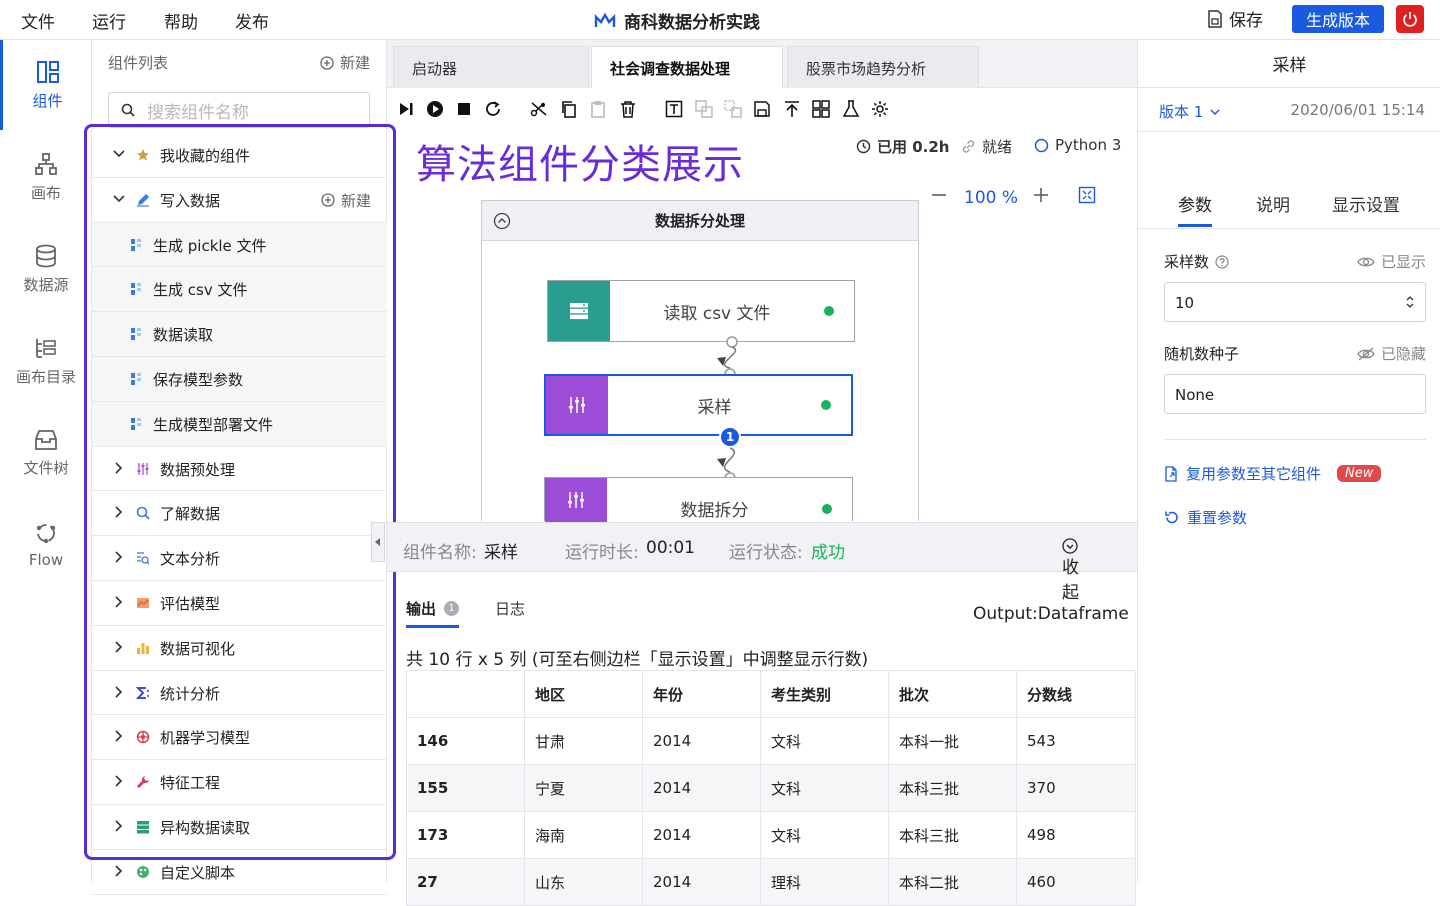 The image size is (1440, 906). Describe the element at coordinates (239, 648) in the screenshot. I see `tree-item-visualization: 数据可视化` at that location.